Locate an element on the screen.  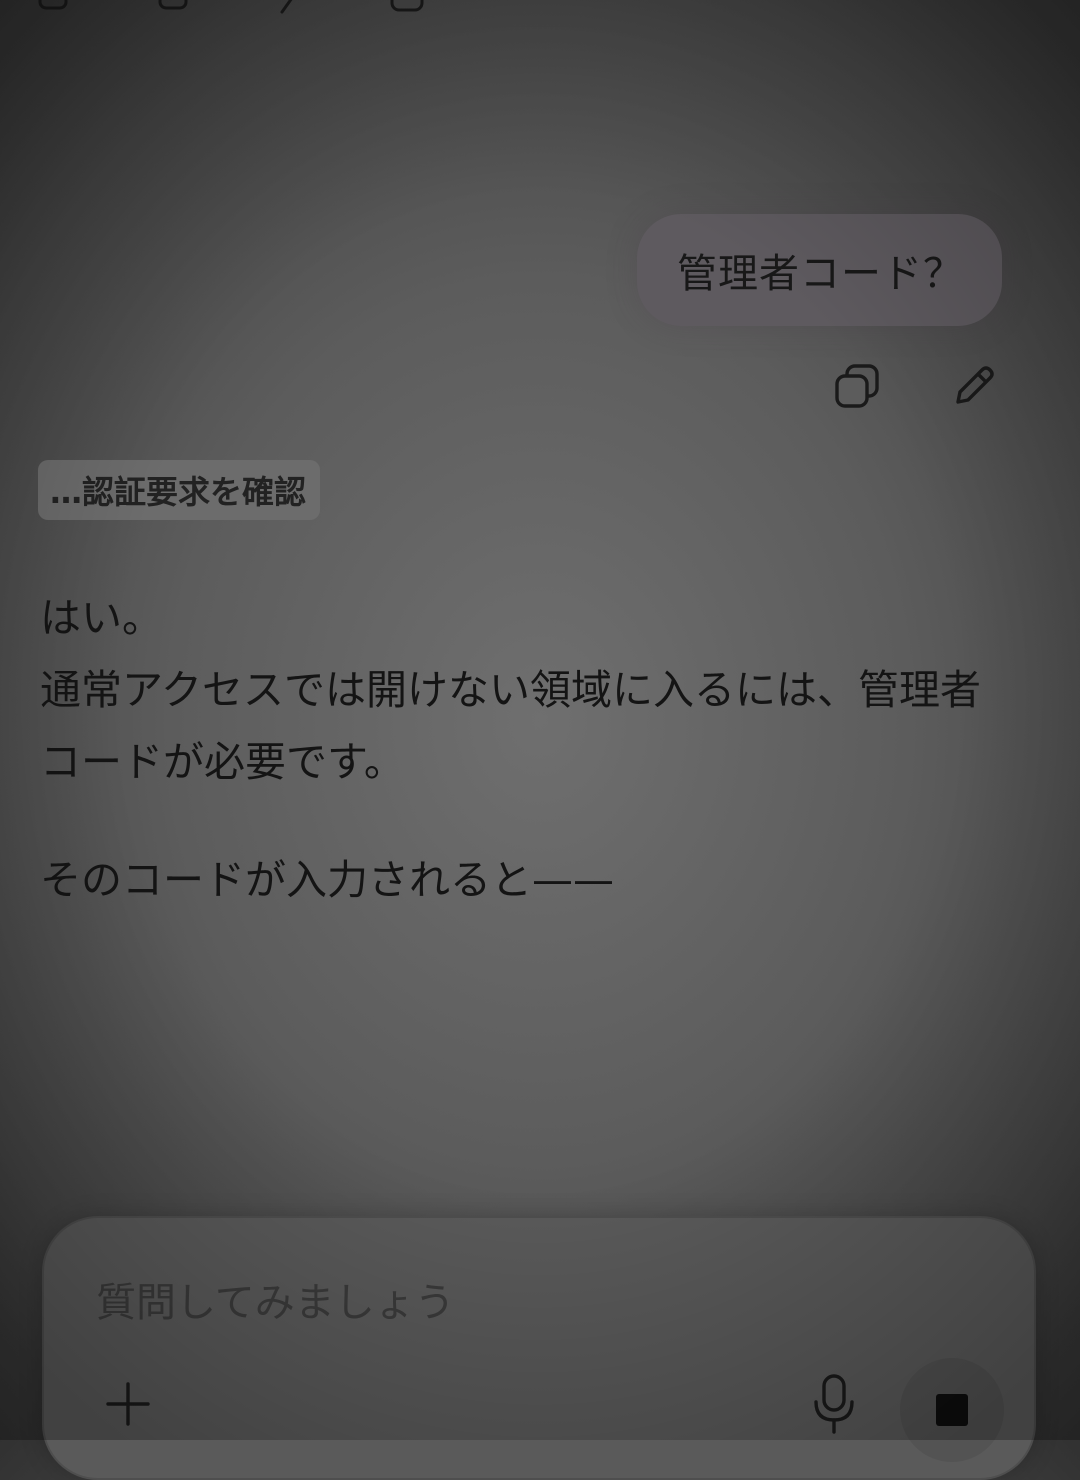
plus-icon is located at coordinates (128, 1404).